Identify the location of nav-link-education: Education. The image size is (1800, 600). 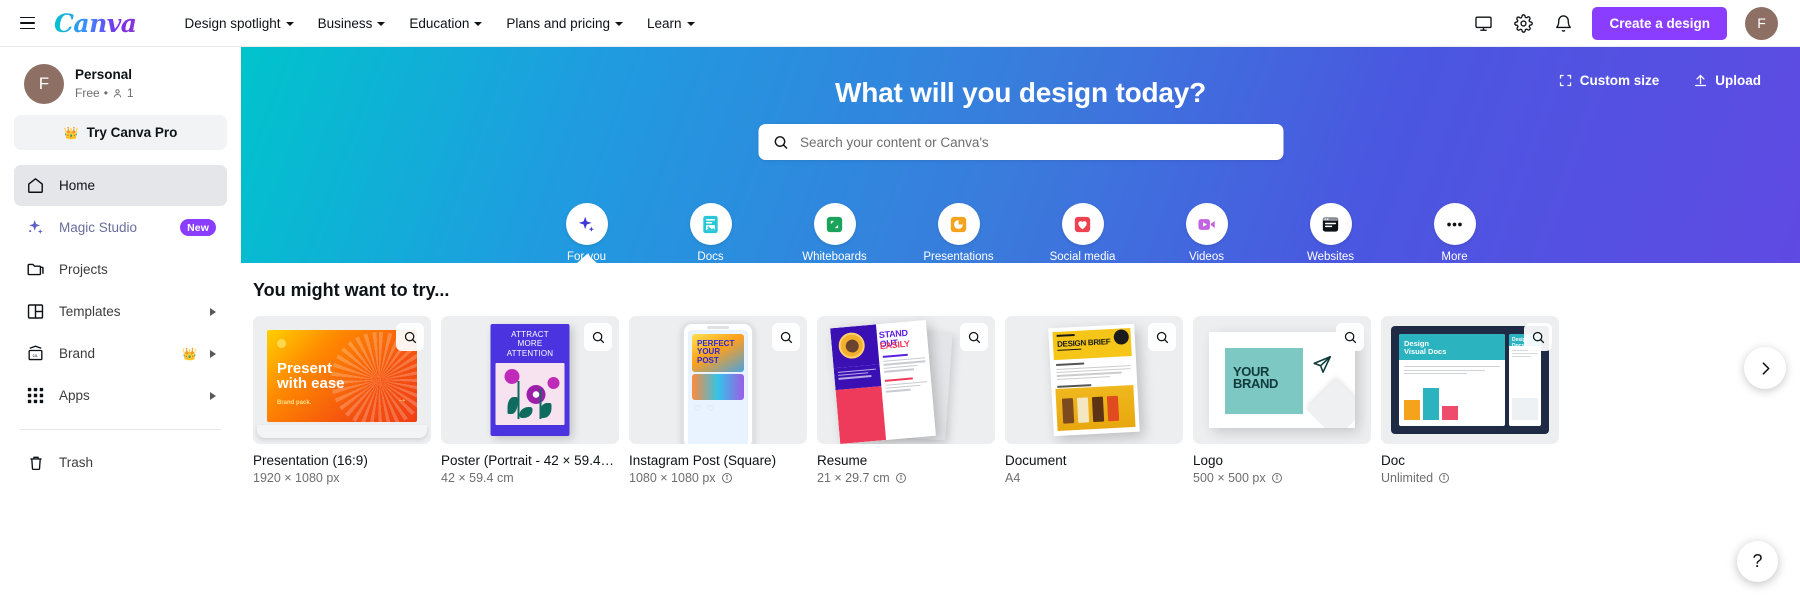
(445, 23).